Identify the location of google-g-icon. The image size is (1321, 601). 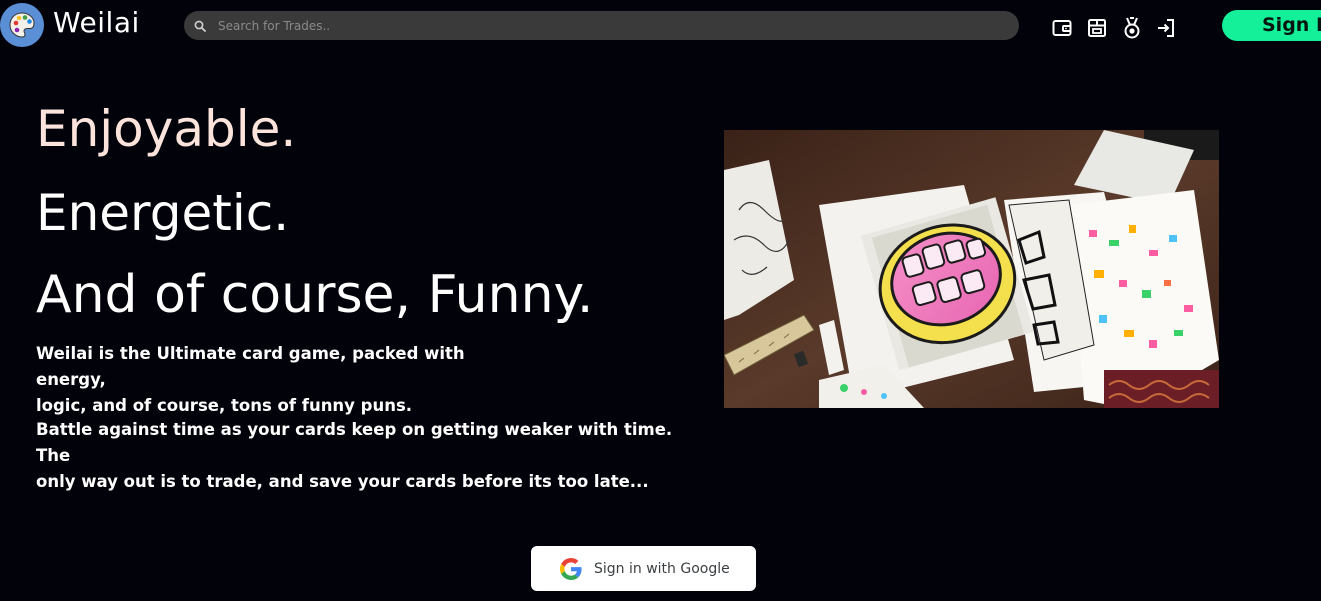
(571, 568).